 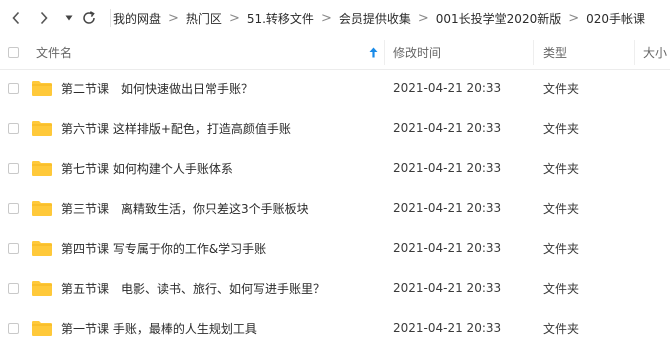 What do you see at coordinates (498, 18) in the screenshot?
I see `breadcrumb-item: 001长投学堂2020新版` at bounding box center [498, 18].